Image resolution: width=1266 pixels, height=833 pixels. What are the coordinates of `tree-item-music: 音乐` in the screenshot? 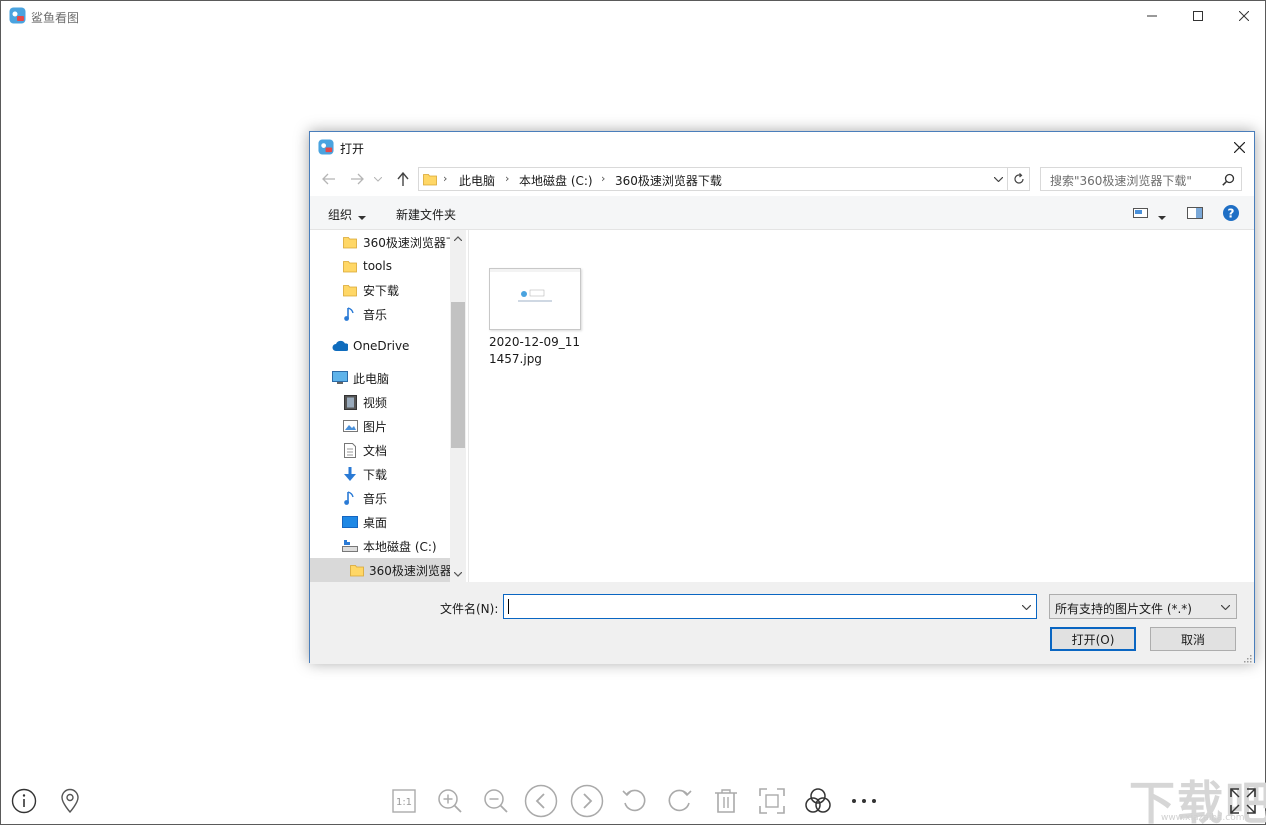 It's located at (364, 498).